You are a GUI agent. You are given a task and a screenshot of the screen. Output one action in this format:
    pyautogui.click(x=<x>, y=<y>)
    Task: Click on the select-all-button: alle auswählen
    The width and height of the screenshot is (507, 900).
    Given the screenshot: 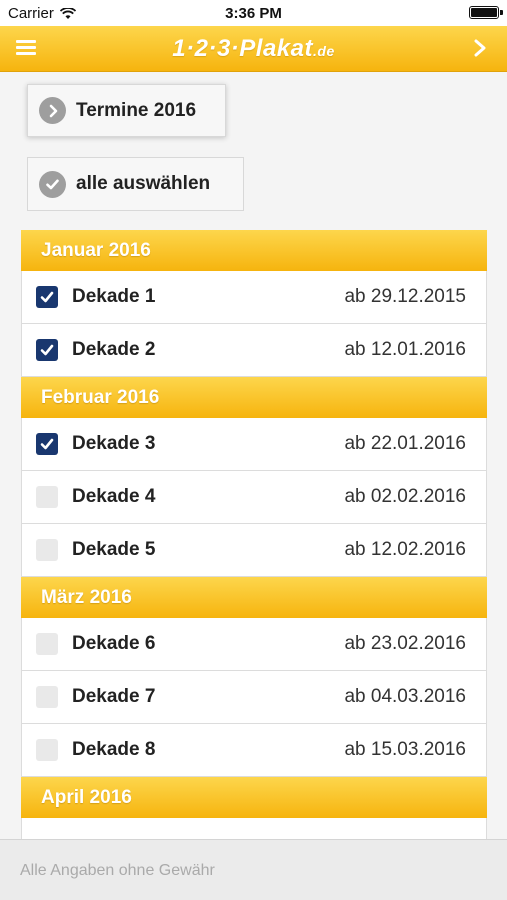 What is the action you would take?
    pyautogui.click(x=135, y=184)
    